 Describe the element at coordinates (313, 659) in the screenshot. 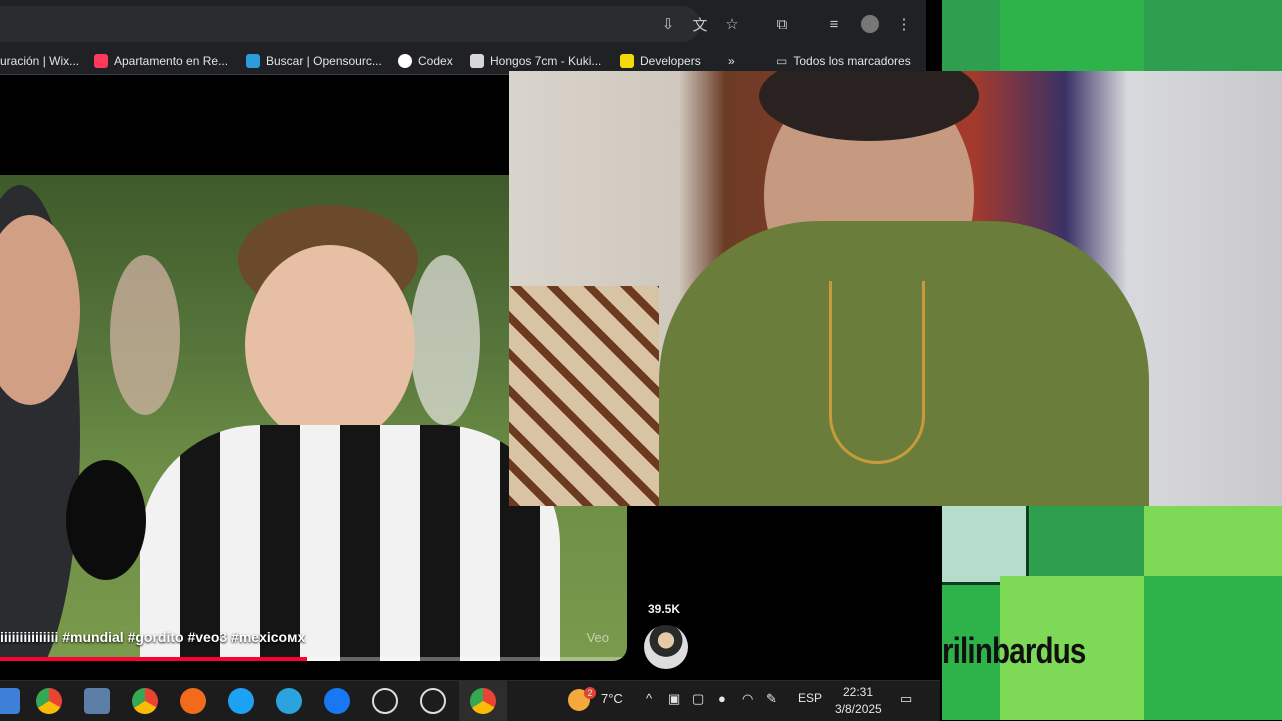

I see `video-progress-bar` at that location.